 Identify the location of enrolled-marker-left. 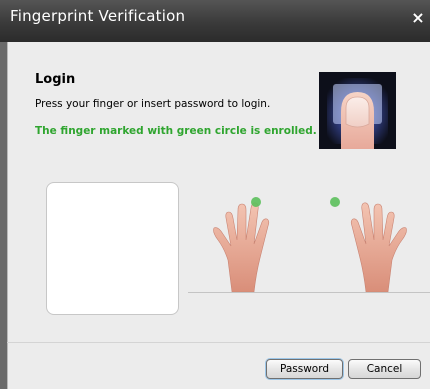
(256, 202).